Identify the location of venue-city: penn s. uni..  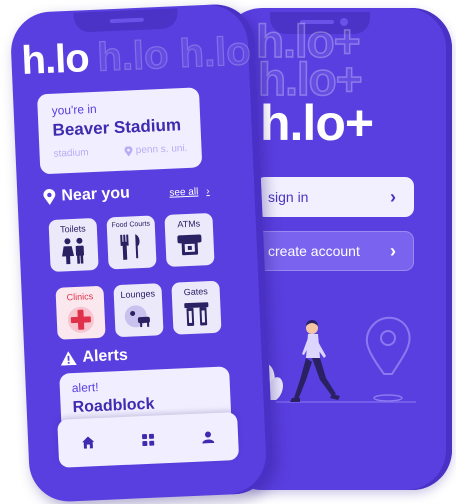
(161, 149).